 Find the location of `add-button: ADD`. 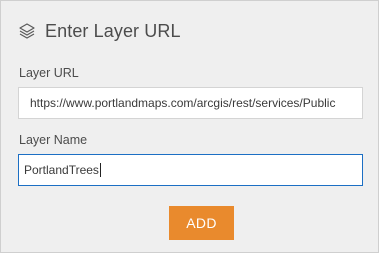

add-button: ADD is located at coordinates (201, 223).